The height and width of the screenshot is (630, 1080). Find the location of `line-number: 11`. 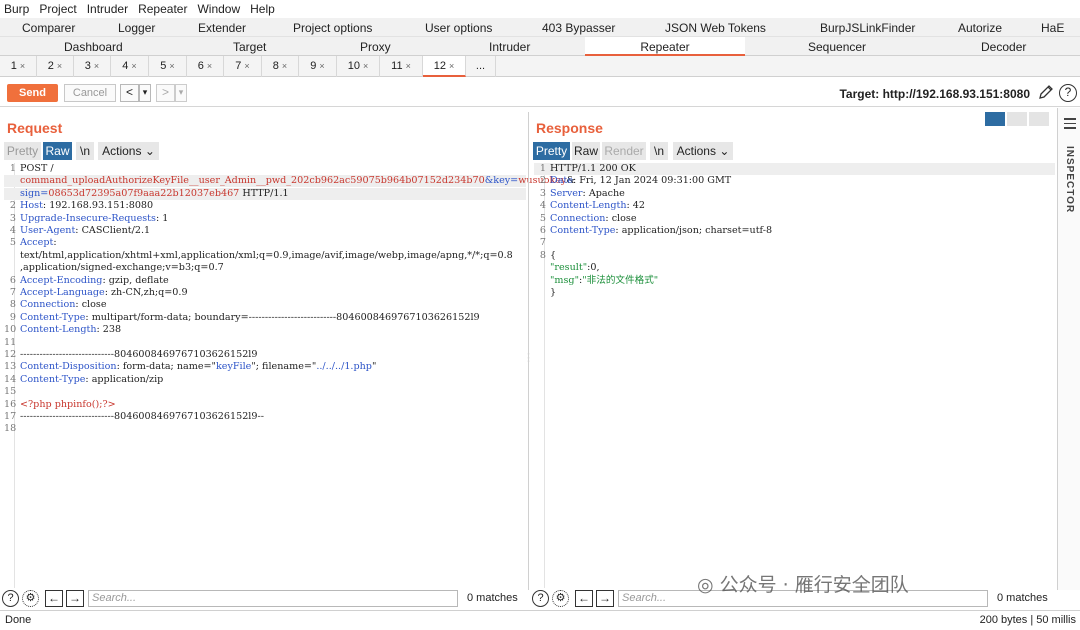

line-number: 11 is located at coordinates (10, 342).